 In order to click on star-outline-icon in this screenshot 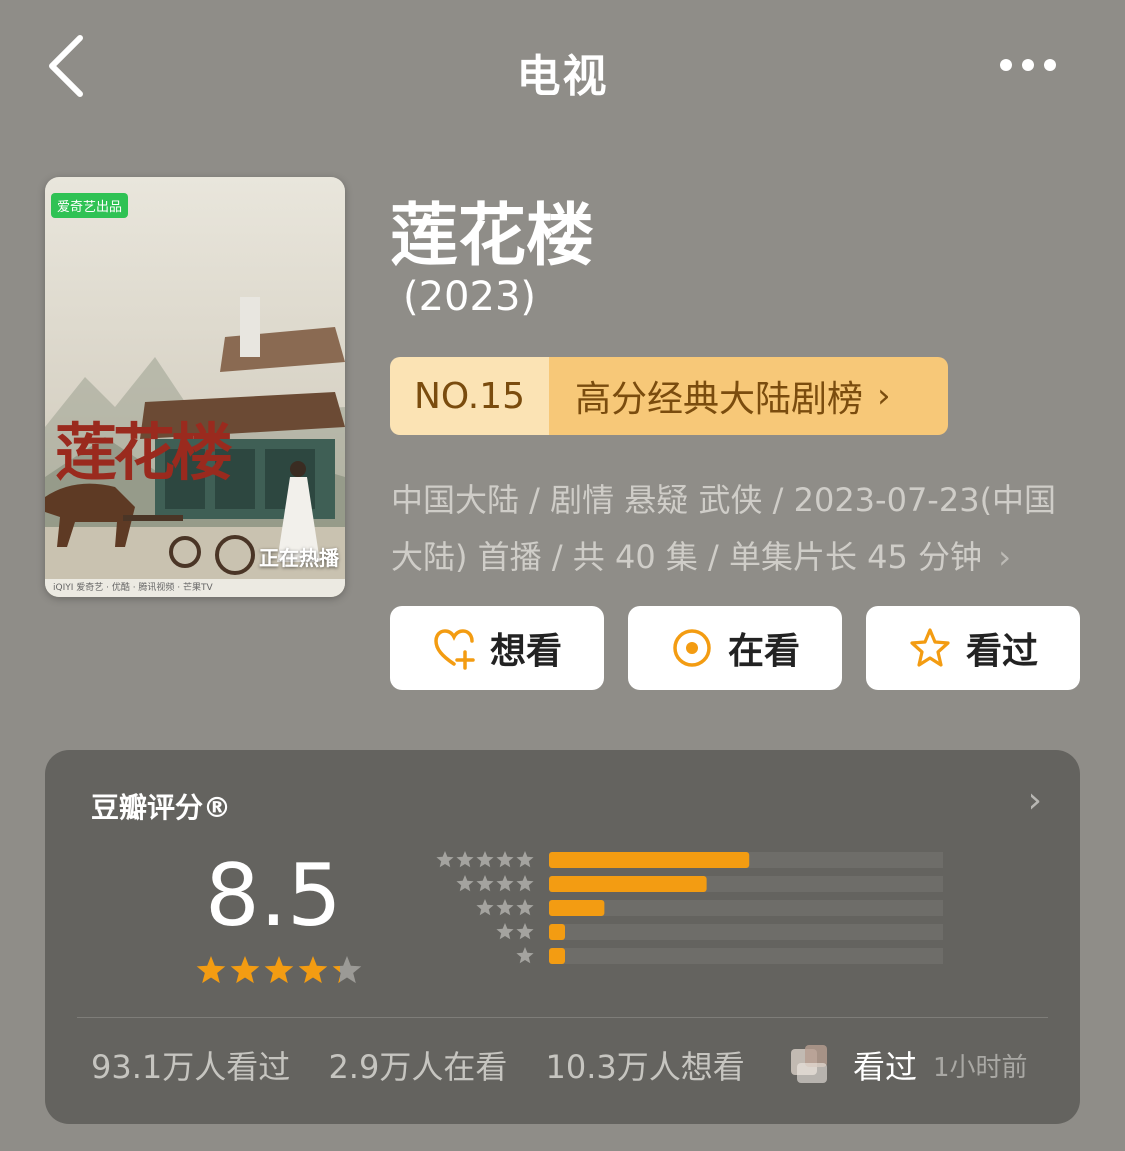, I will do `click(930, 647)`.